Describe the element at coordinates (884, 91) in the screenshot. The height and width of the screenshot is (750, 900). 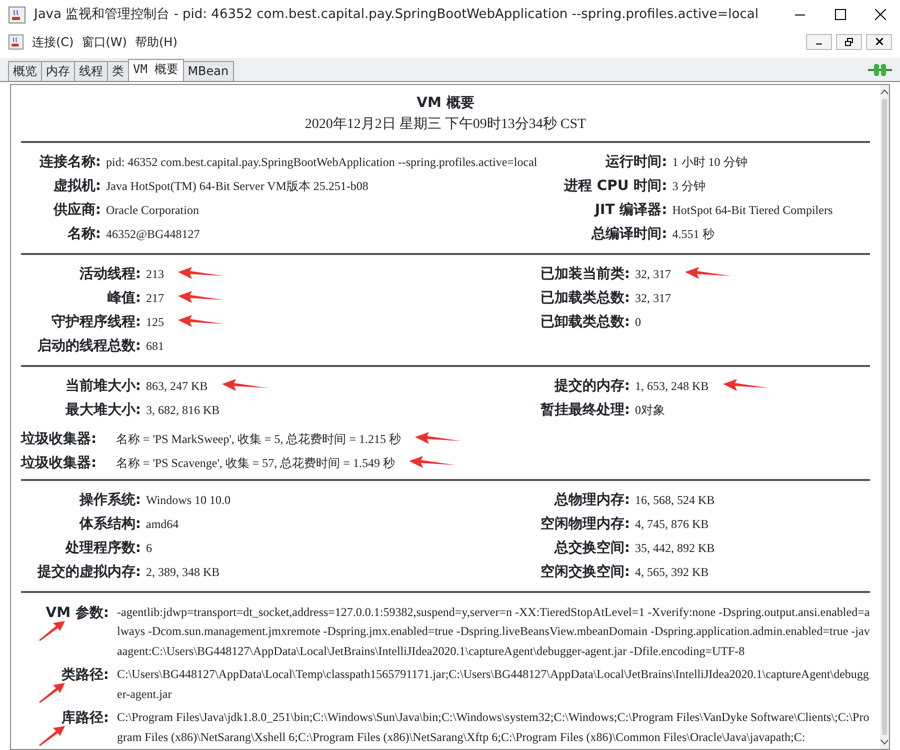
I see `scroll-up-icon` at that location.